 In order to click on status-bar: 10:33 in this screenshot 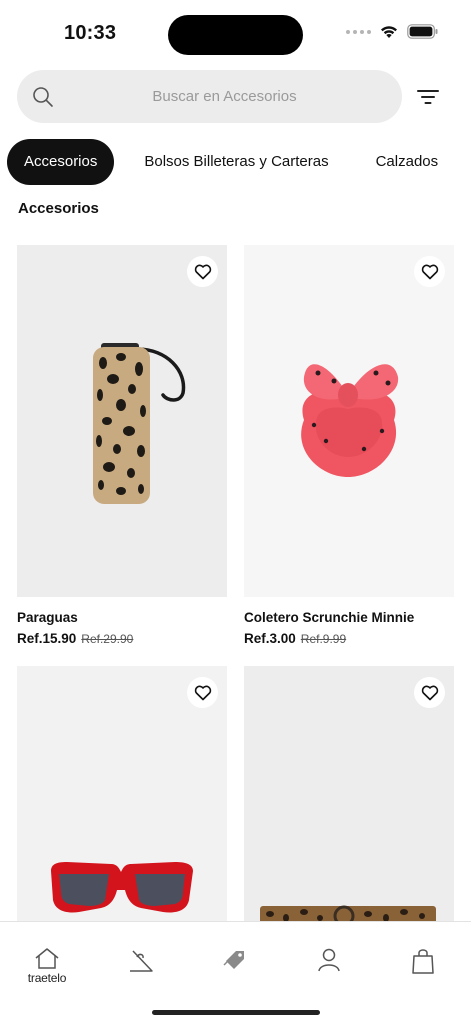, I will do `click(235, 31)`.